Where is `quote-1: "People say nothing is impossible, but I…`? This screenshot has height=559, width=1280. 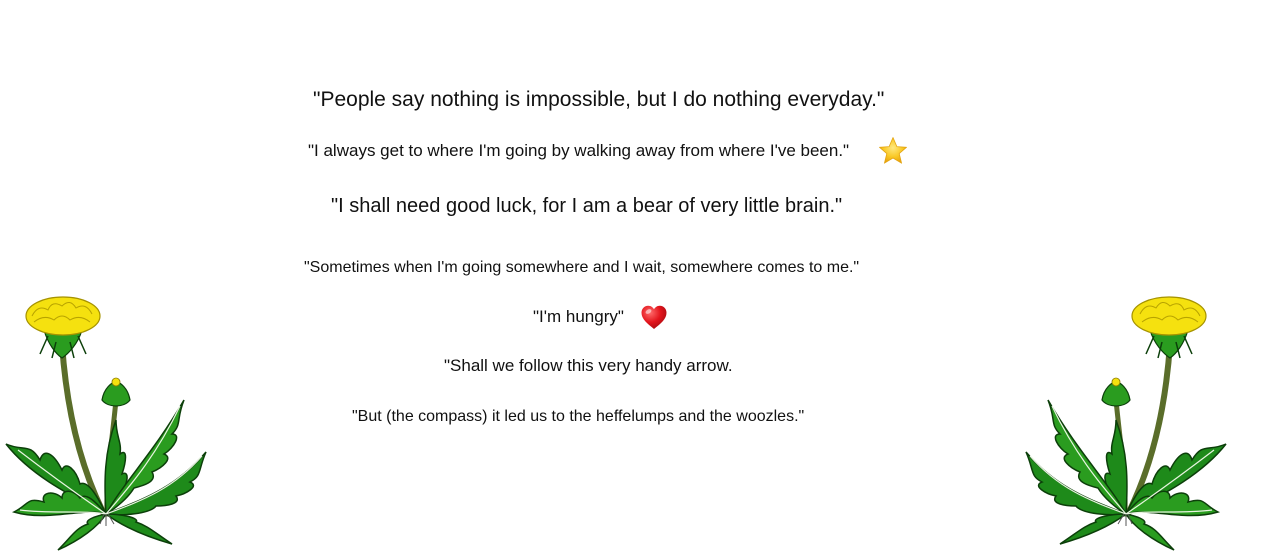
quote-1: "People say nothing is impossible, but I… is located at coordinates (599, 99).